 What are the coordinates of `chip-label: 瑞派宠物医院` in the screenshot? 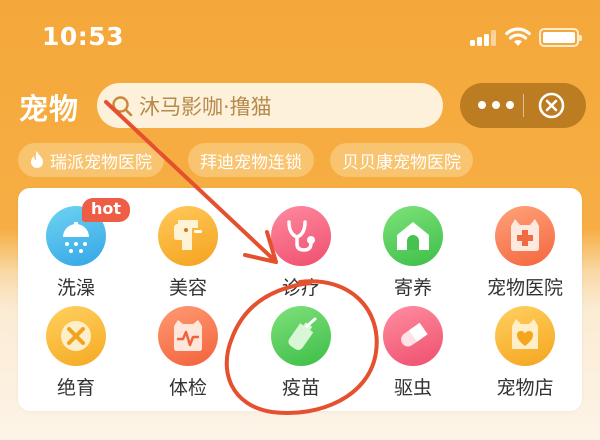 It's located at (101, 162).